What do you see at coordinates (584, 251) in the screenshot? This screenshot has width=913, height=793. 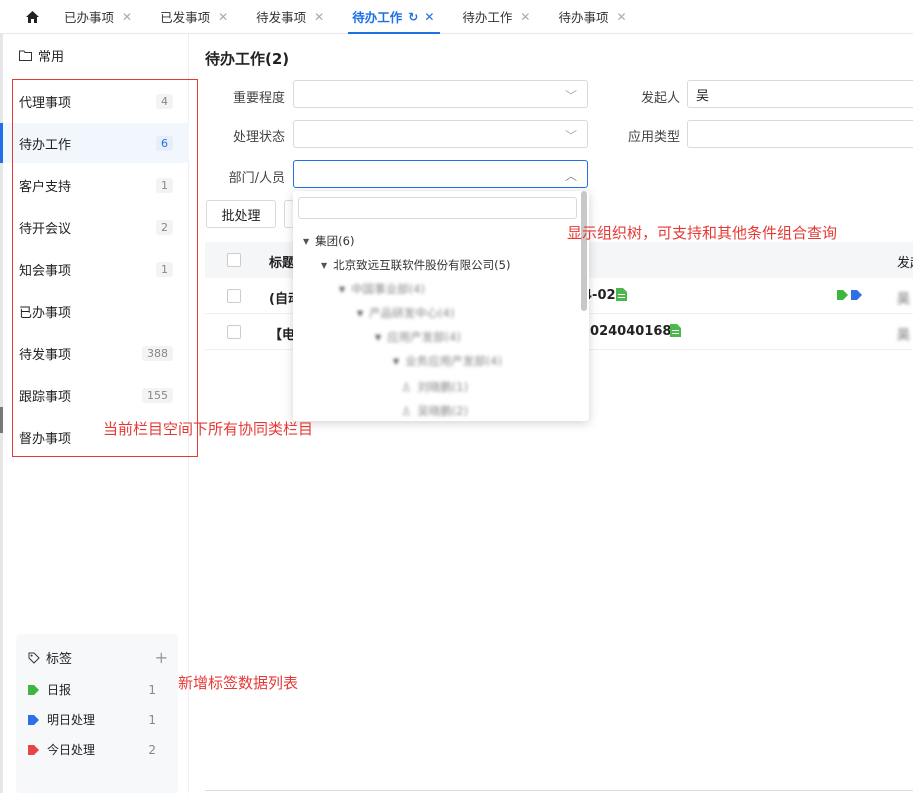 I see `scrollbar` at bounding box center [584, 251].